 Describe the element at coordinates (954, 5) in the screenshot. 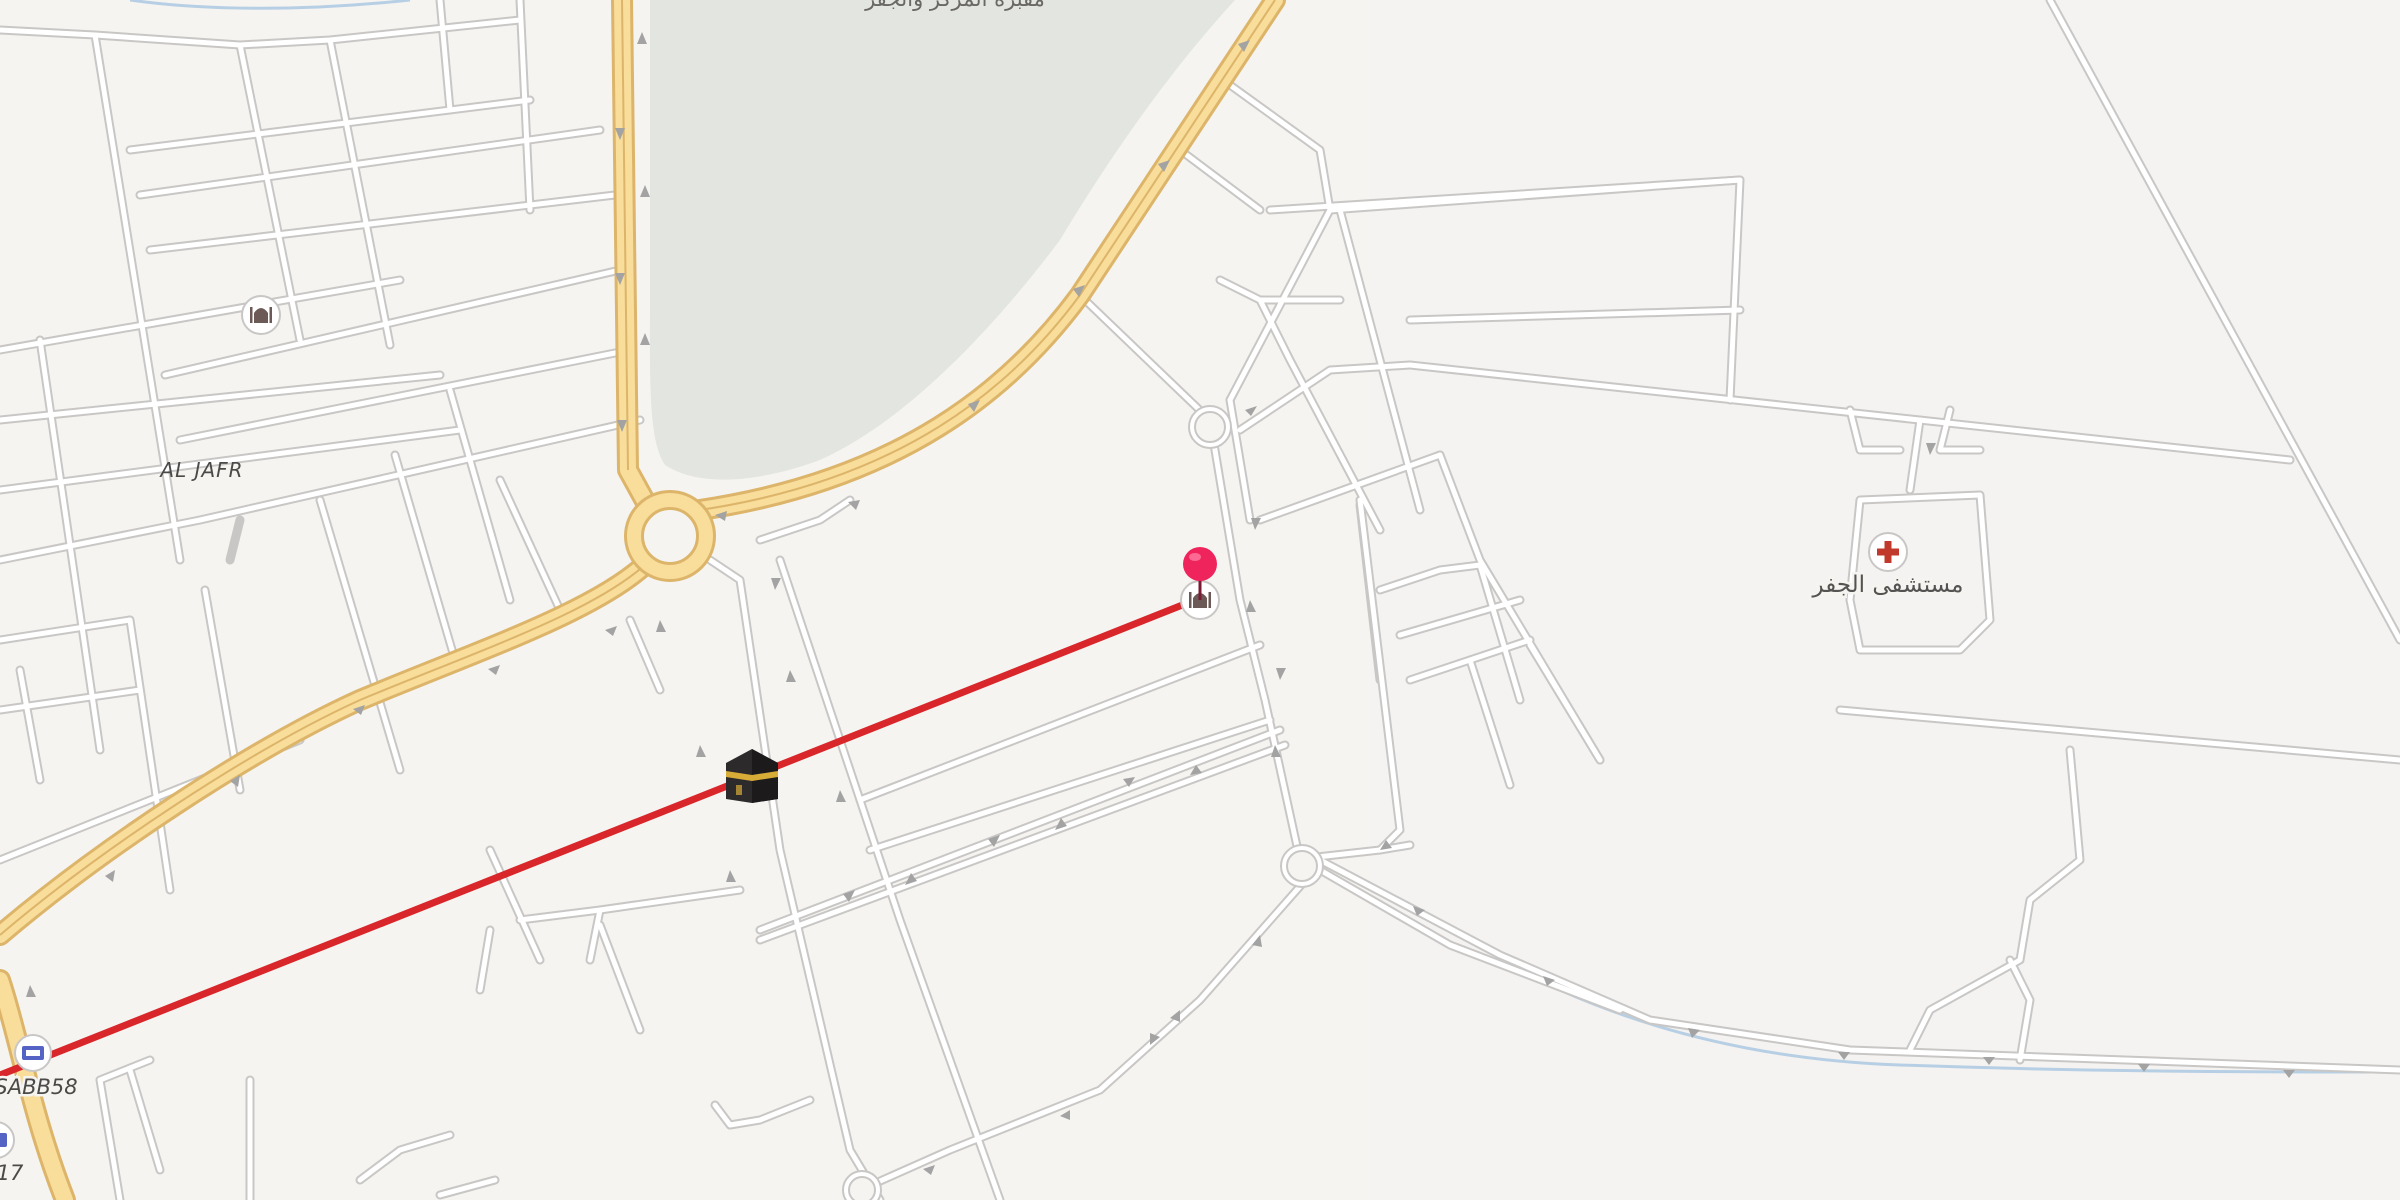

I see `cemetery-label: مقبرة المركز والجفر` at that location.